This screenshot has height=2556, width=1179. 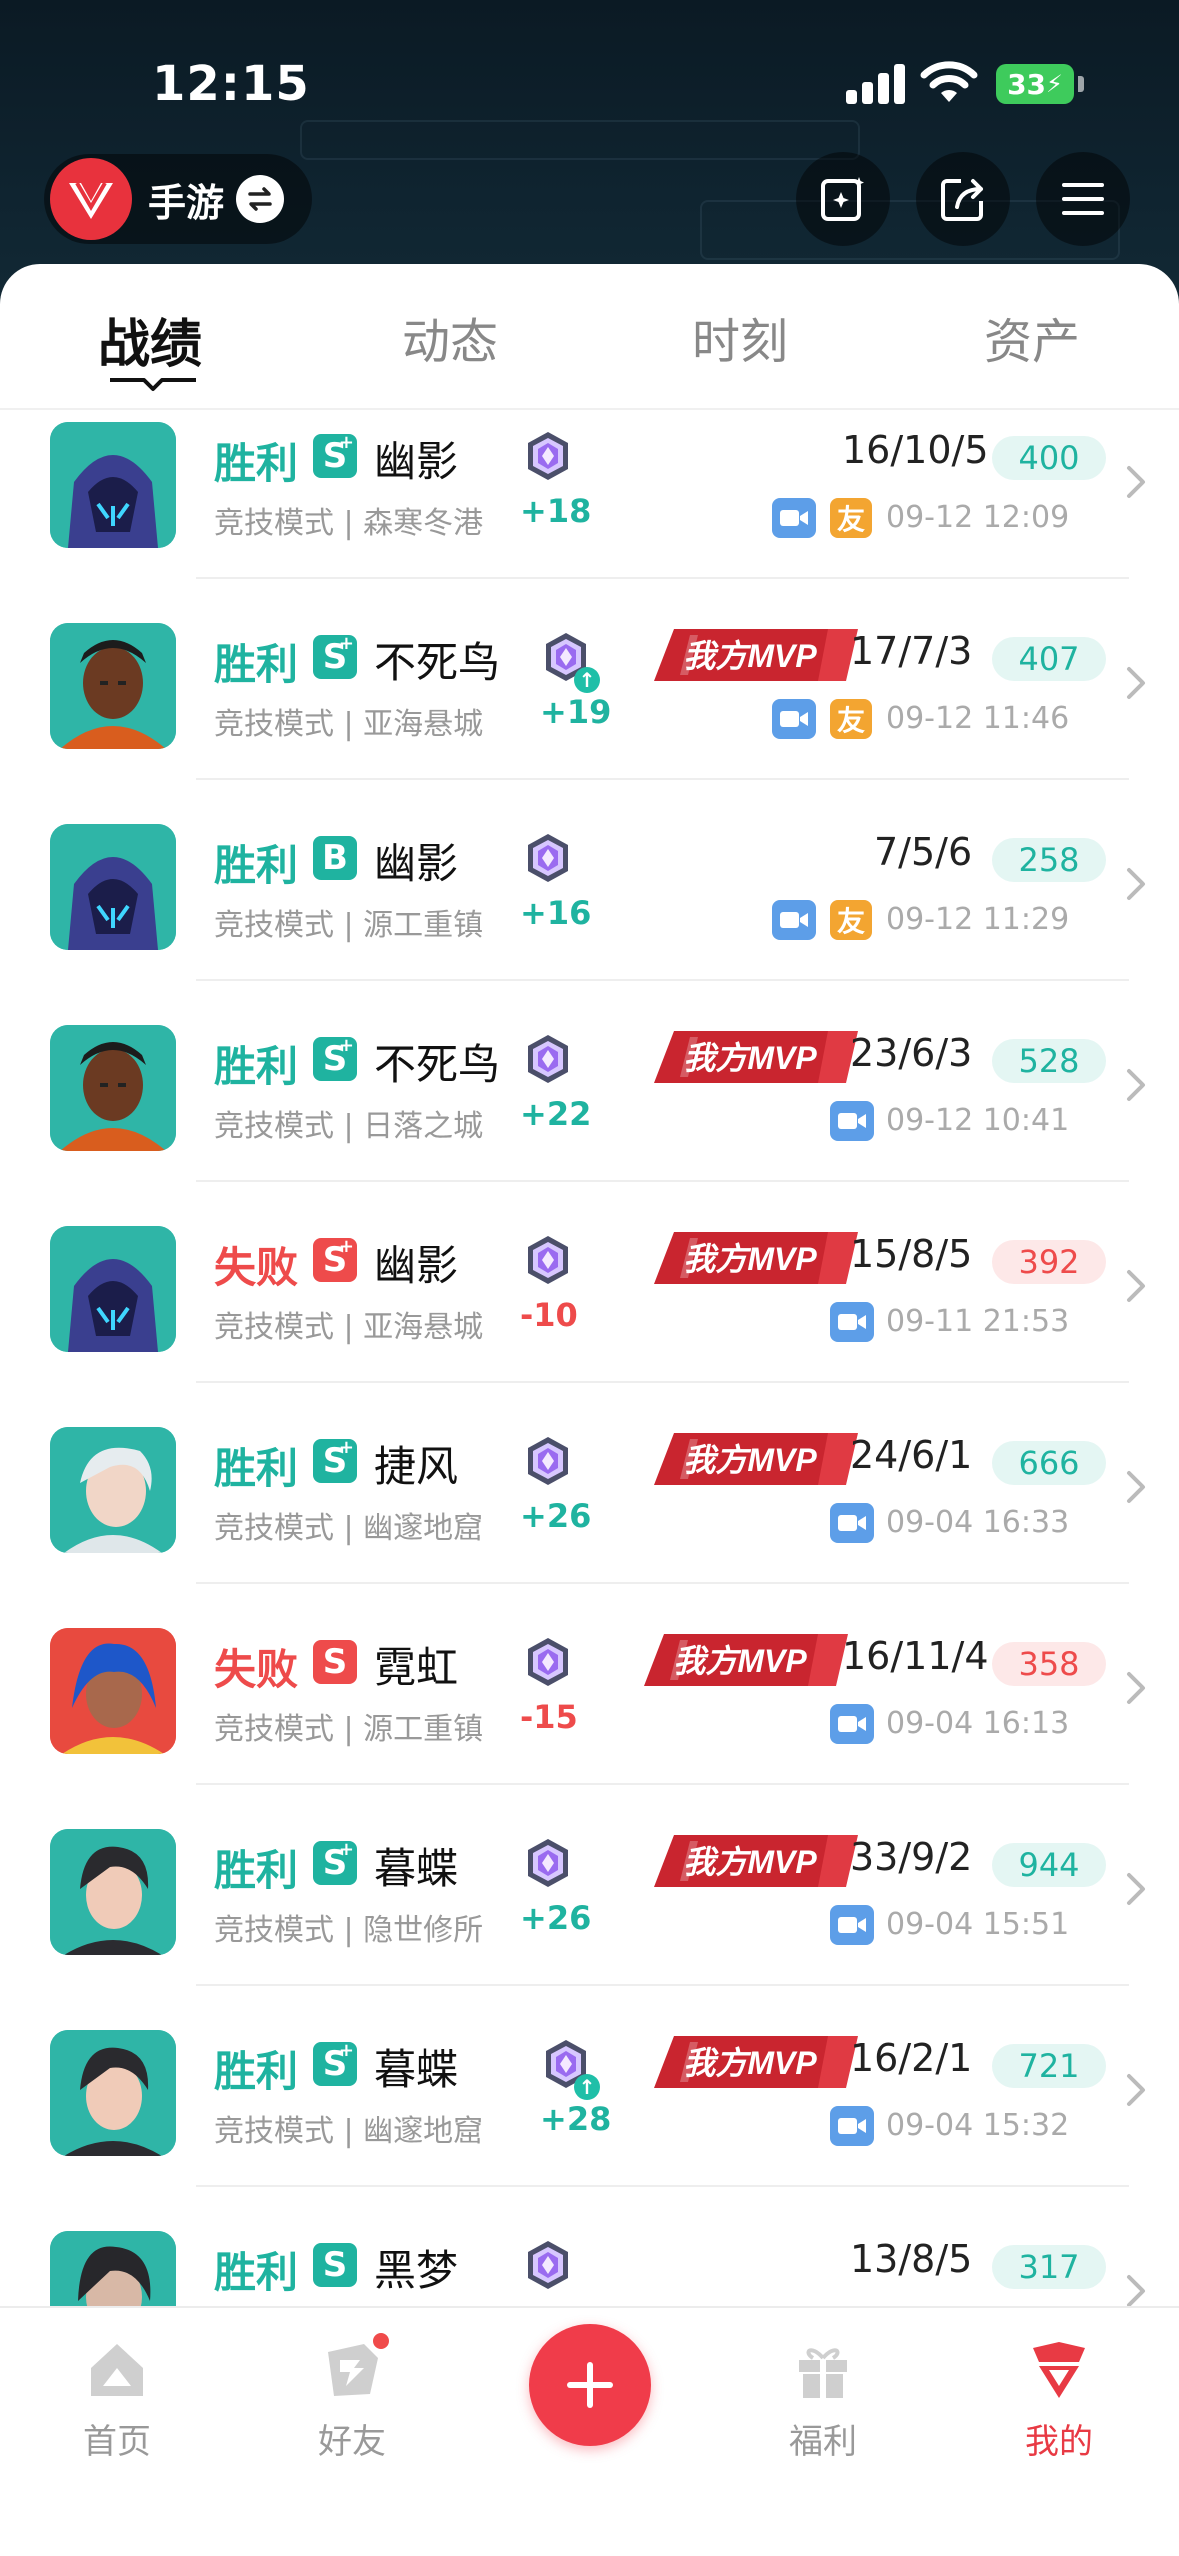 What do you see at coordinates (589, 2247) in the screenshot?
I see `match-row: 胜利S黑梦竞技模式 | 日落之城+2113/8/5317友09-01 13:01` at bounding box center [589, 2247].